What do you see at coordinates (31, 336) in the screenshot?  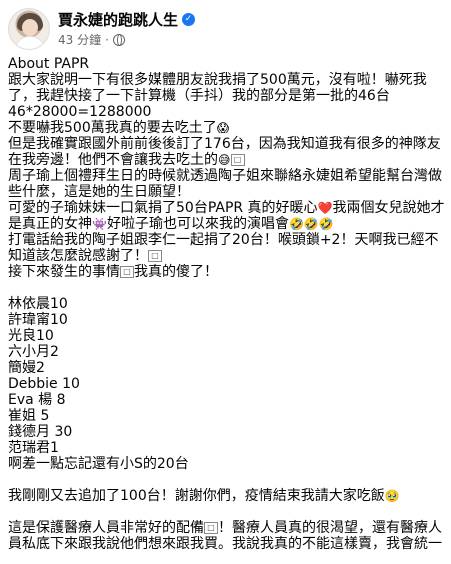 I see `donor-line: 光良10` at bounding box center [31, 336].